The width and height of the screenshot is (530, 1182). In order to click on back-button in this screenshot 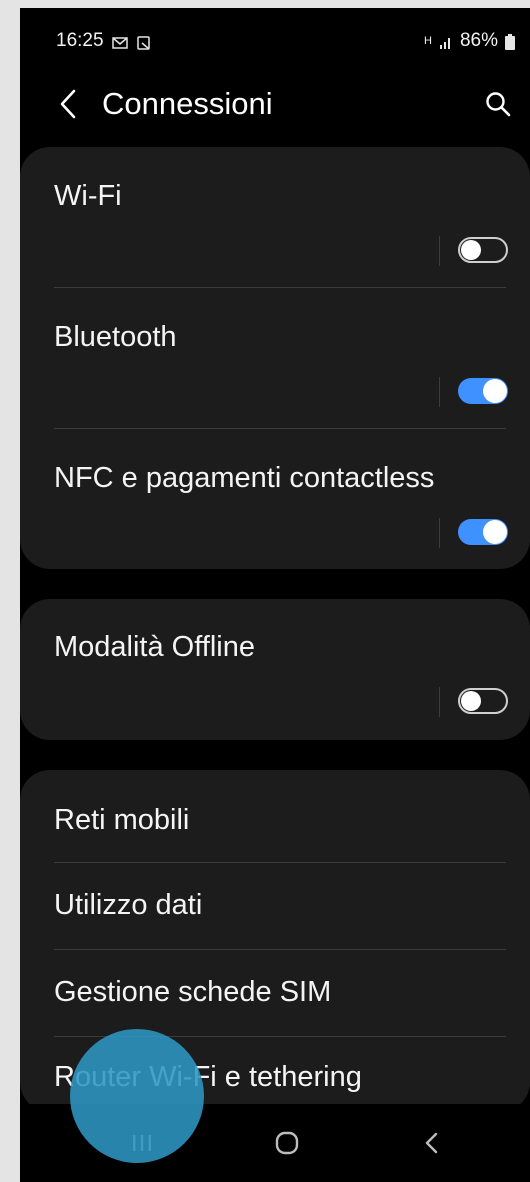, I will do `click(68, 104)`.